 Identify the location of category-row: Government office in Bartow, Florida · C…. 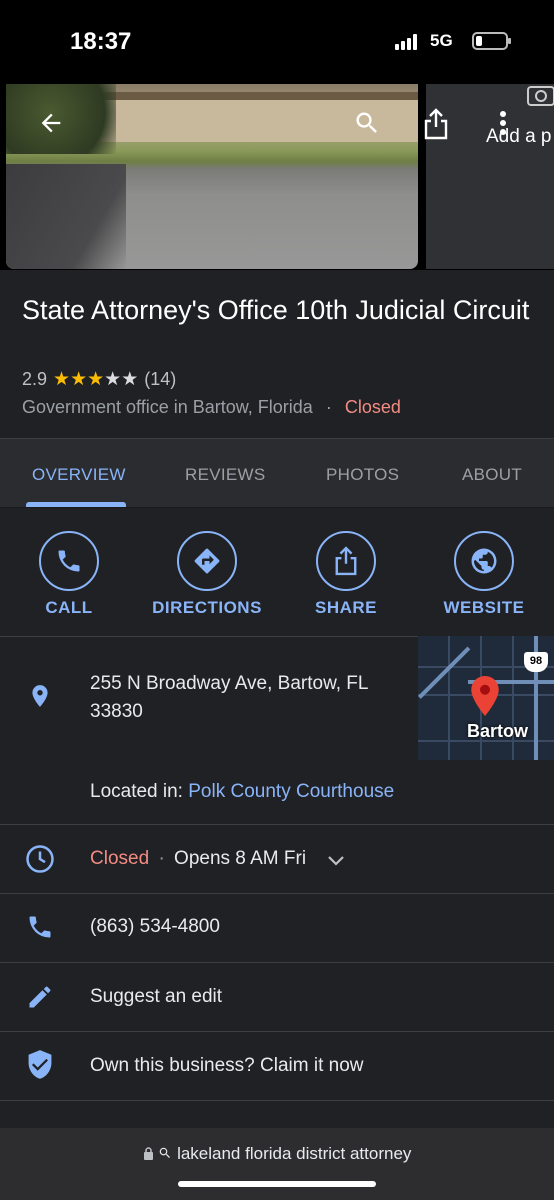
(211, 407).